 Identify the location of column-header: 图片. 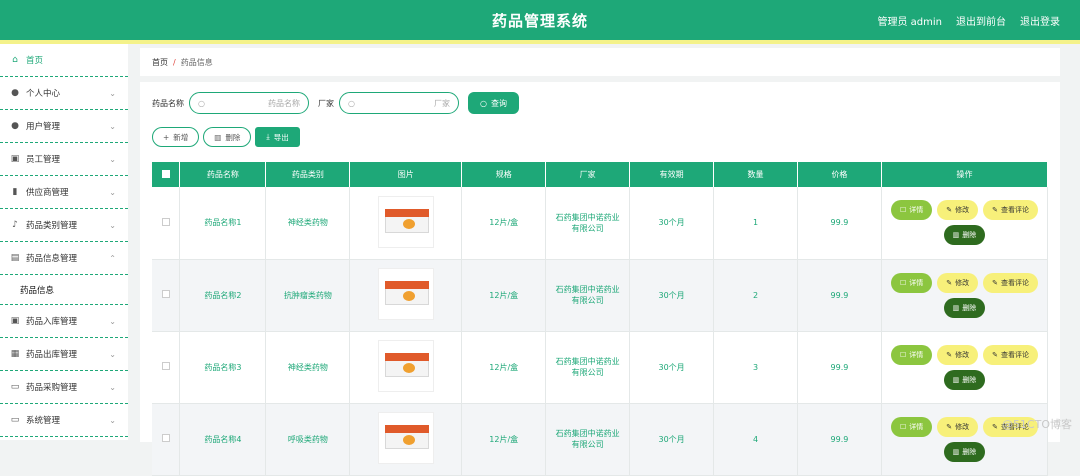
(406, 174).